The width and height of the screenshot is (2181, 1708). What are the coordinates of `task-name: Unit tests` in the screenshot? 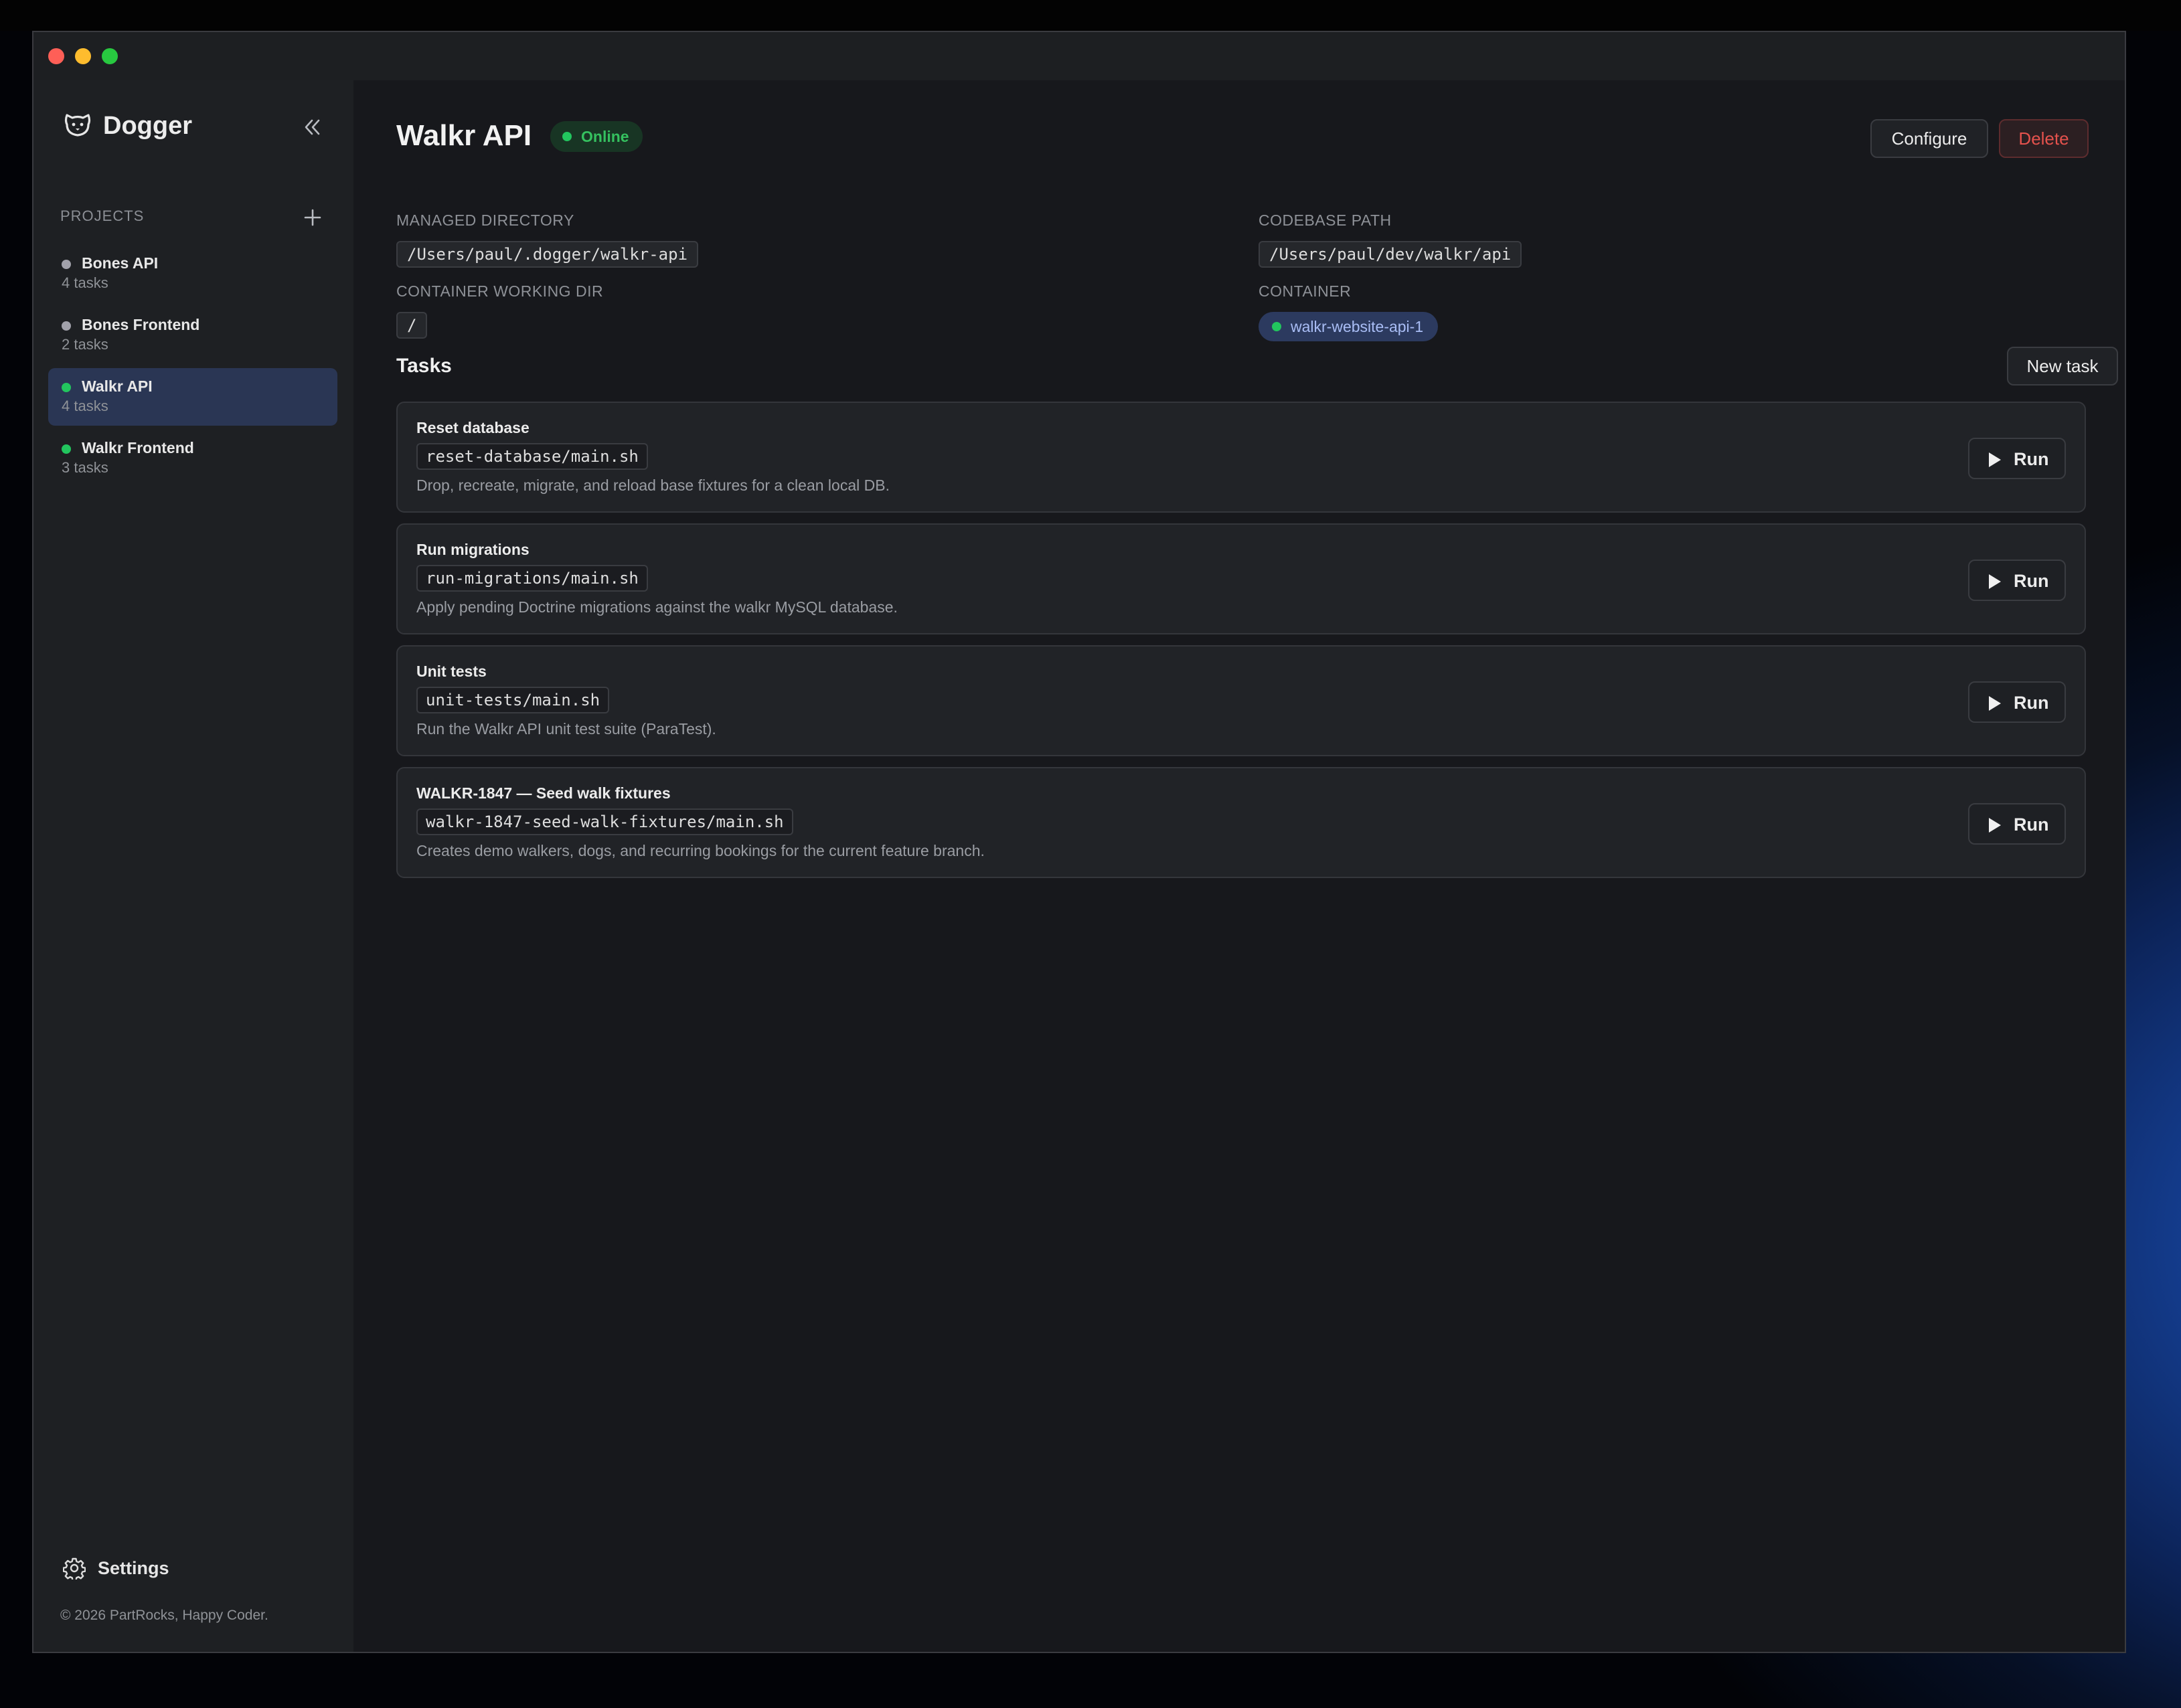 It's located at (451, 672).